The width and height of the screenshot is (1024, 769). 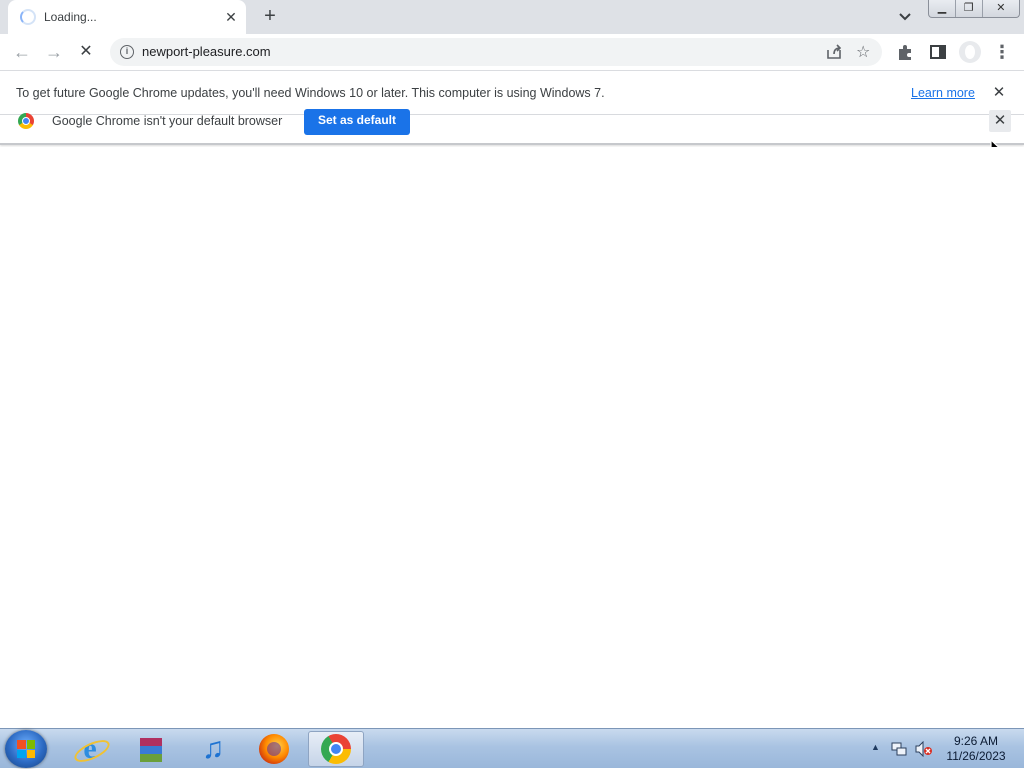 I want to click on network-icon, so click(x=899, y=749).